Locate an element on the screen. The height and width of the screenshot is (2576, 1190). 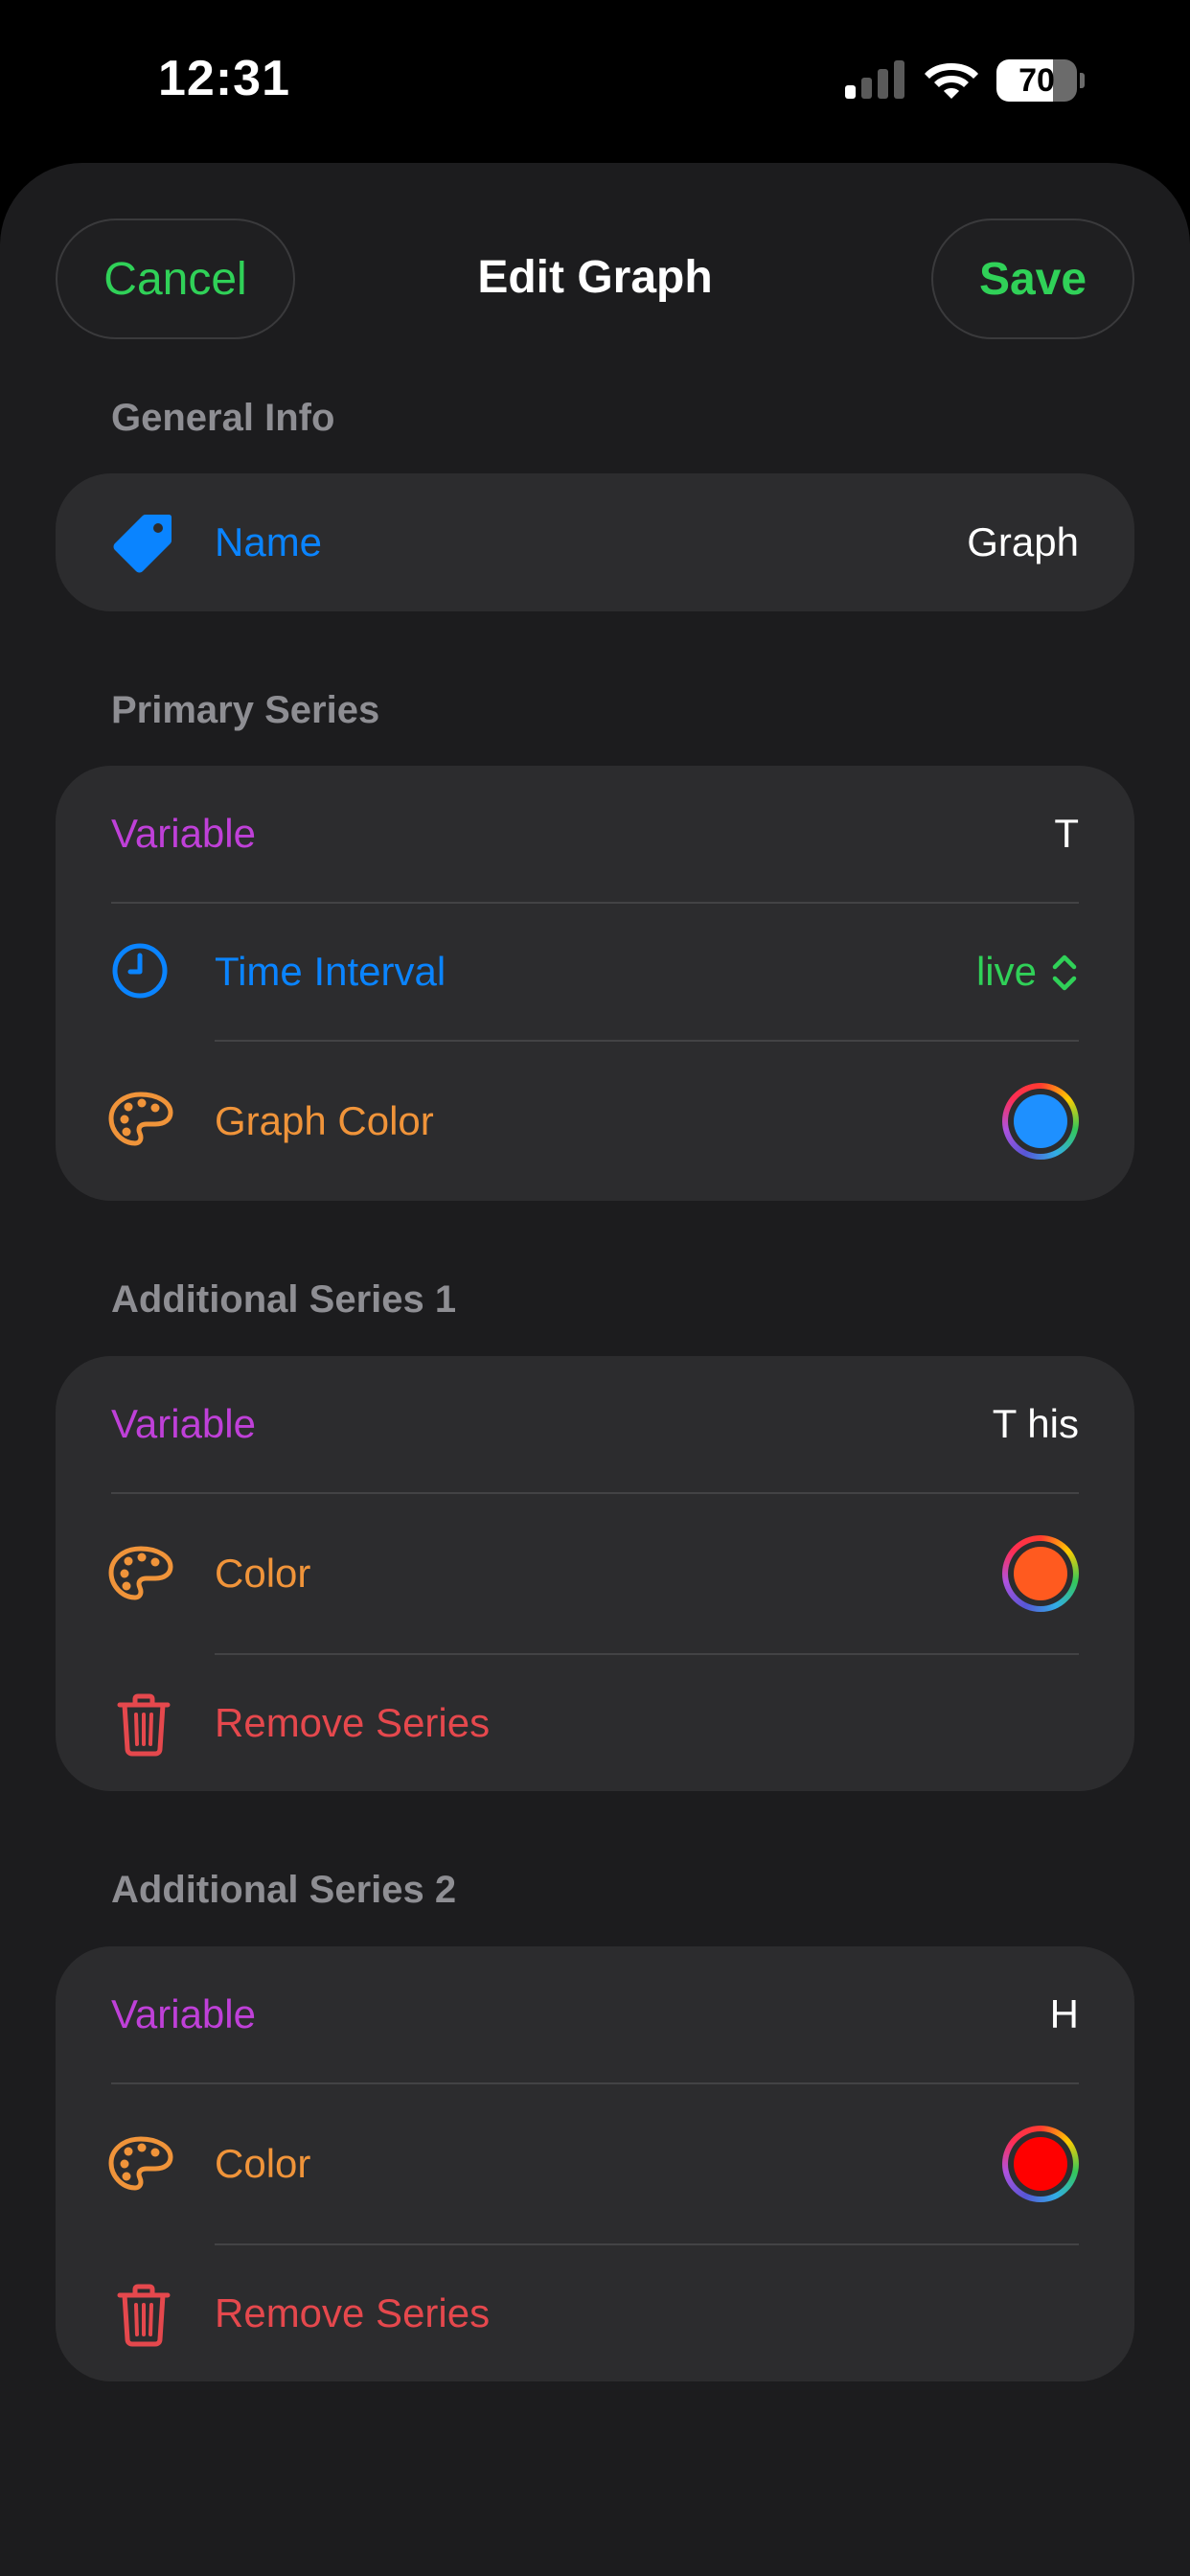
general-info-card: Name Graph is located at coordinates (595, 542).